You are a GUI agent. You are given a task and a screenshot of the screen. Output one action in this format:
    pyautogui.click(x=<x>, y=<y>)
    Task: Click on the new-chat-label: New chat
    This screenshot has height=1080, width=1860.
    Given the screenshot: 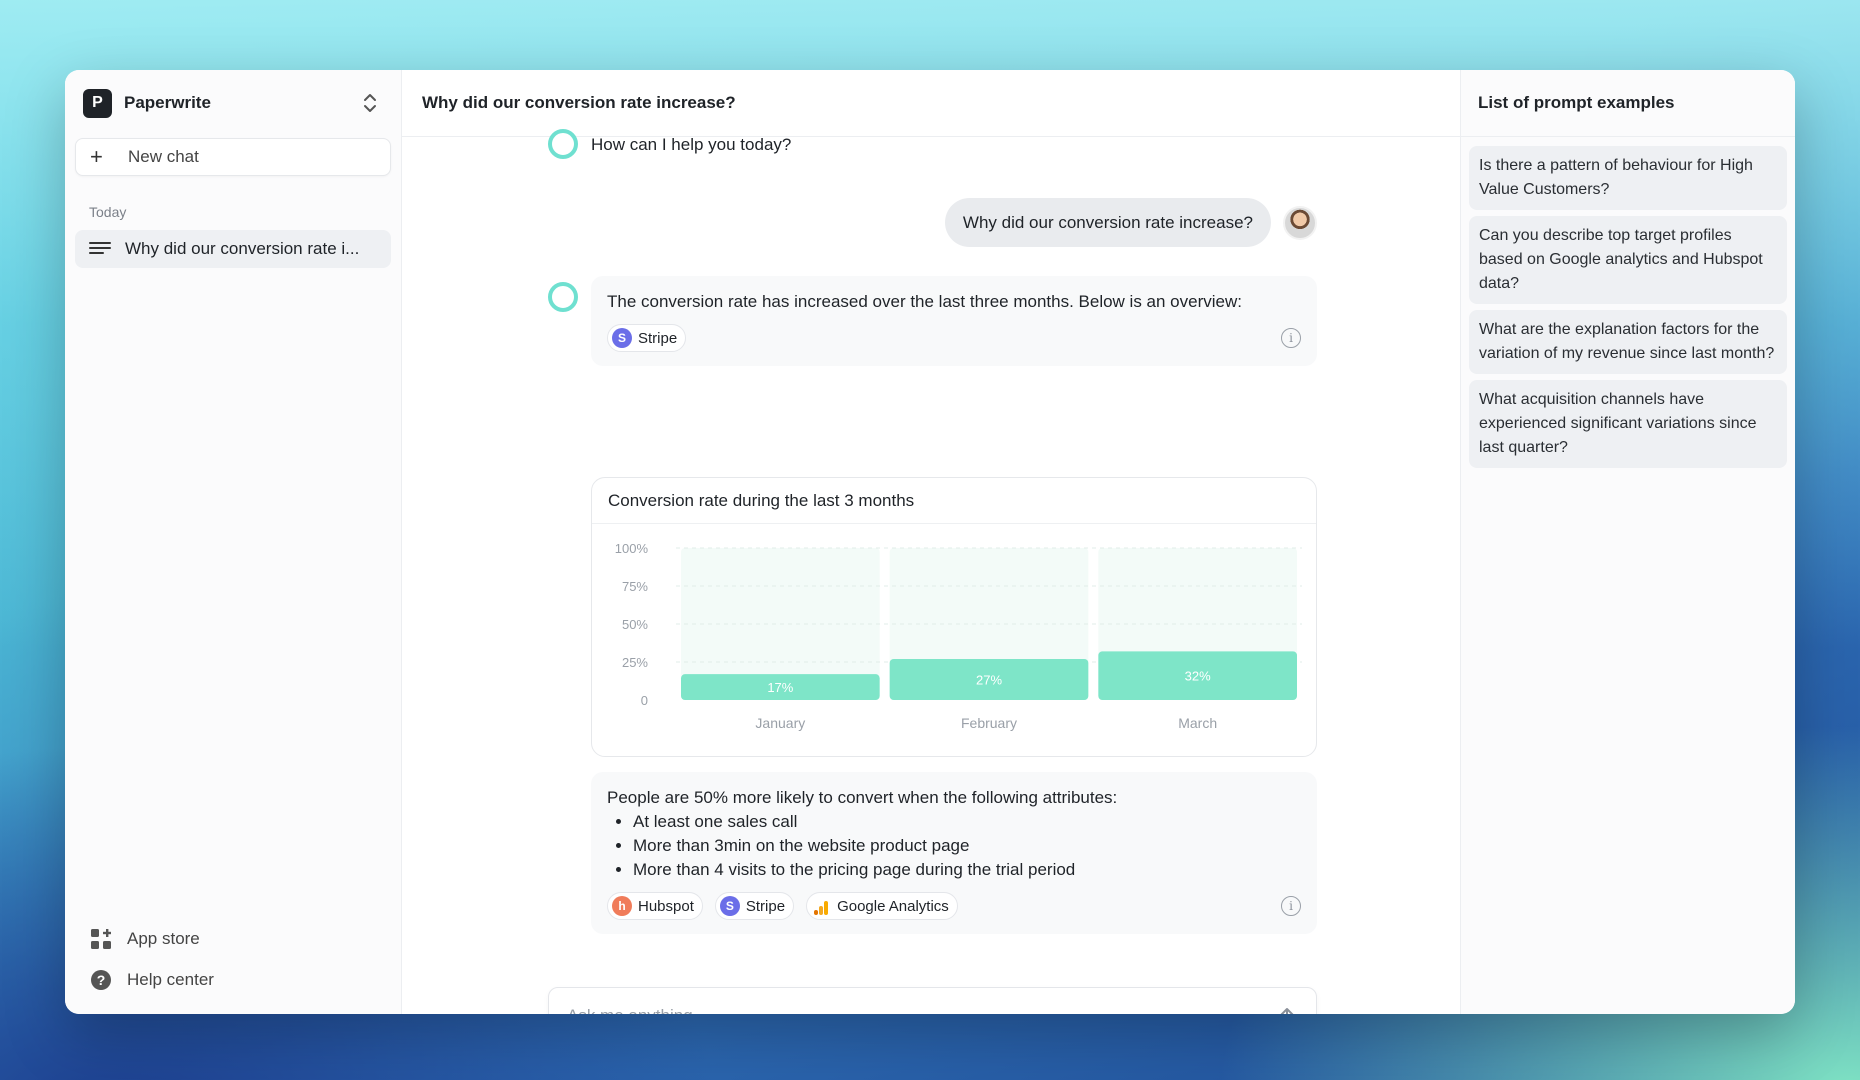 What is the action you would take?
    pyautogui.click(x=163, y=156)
    